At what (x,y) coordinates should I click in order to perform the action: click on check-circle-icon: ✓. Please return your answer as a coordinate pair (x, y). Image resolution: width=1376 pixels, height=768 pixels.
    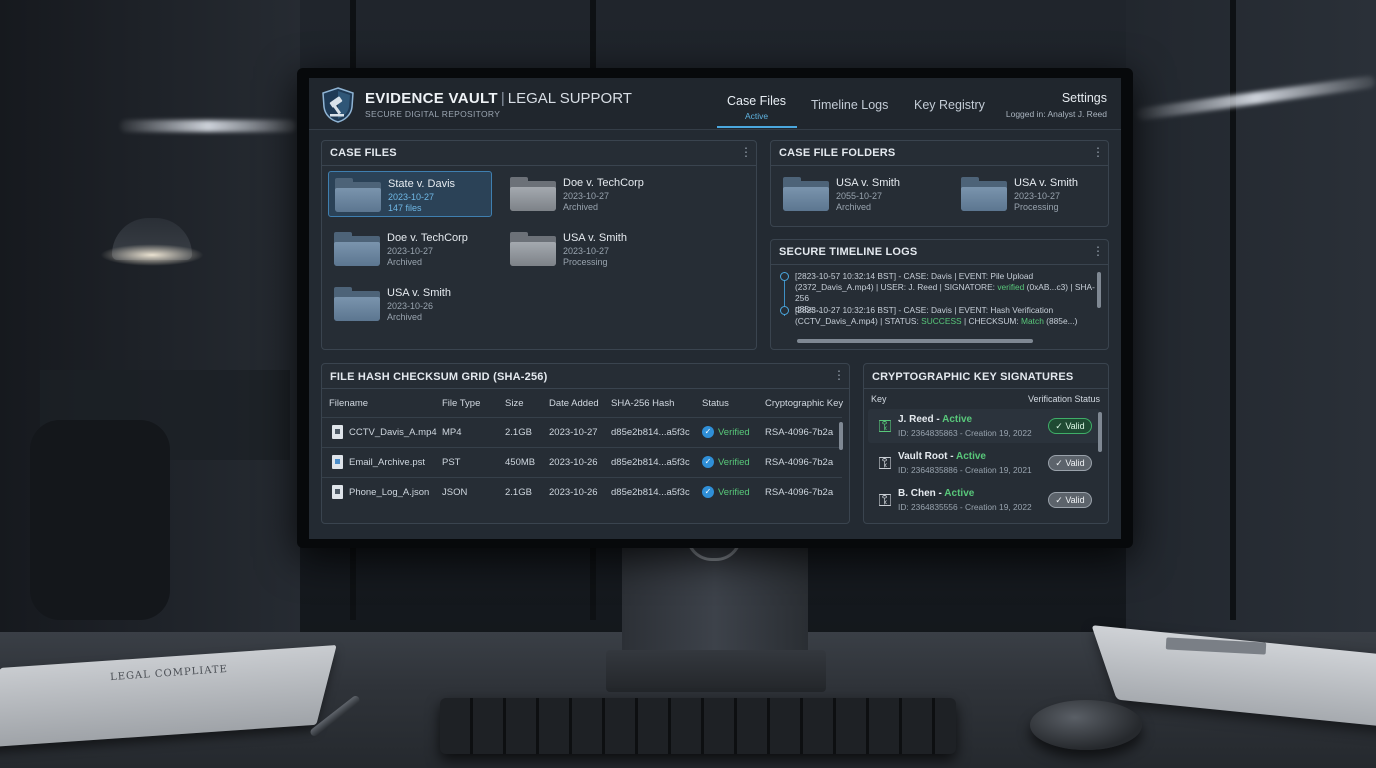
    Looking at the image, I should click on (708, 462).